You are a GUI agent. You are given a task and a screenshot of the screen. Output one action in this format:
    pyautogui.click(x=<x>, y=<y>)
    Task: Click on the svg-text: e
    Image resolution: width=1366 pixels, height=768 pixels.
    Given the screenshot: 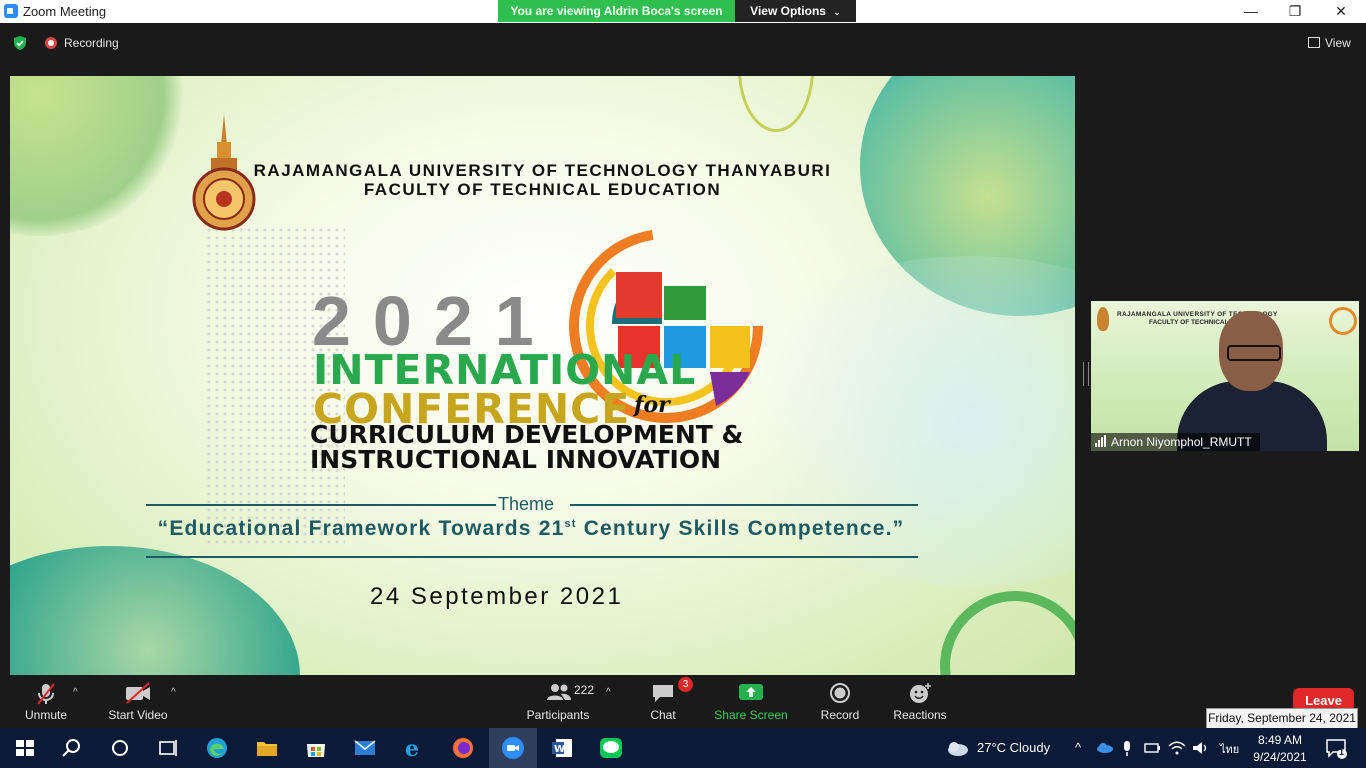 What is the action you would take?
    pyautogui.click(x=412, y=748)
    